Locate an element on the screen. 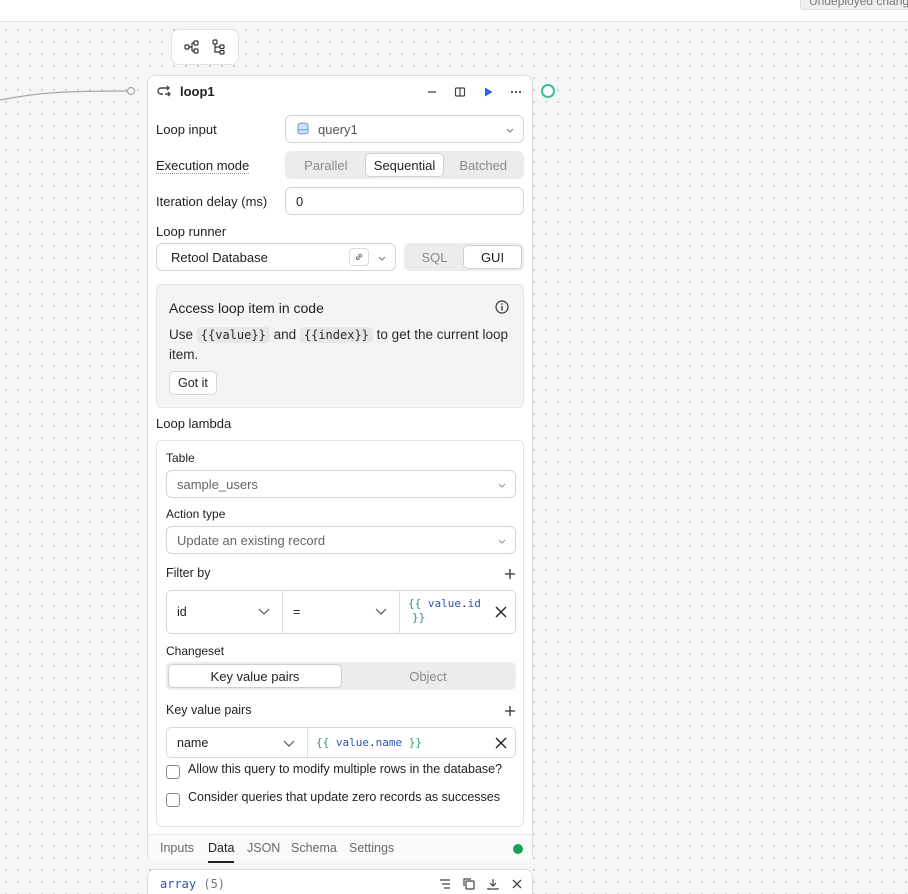  result-type-name: array is located at coordinates (178, 884).